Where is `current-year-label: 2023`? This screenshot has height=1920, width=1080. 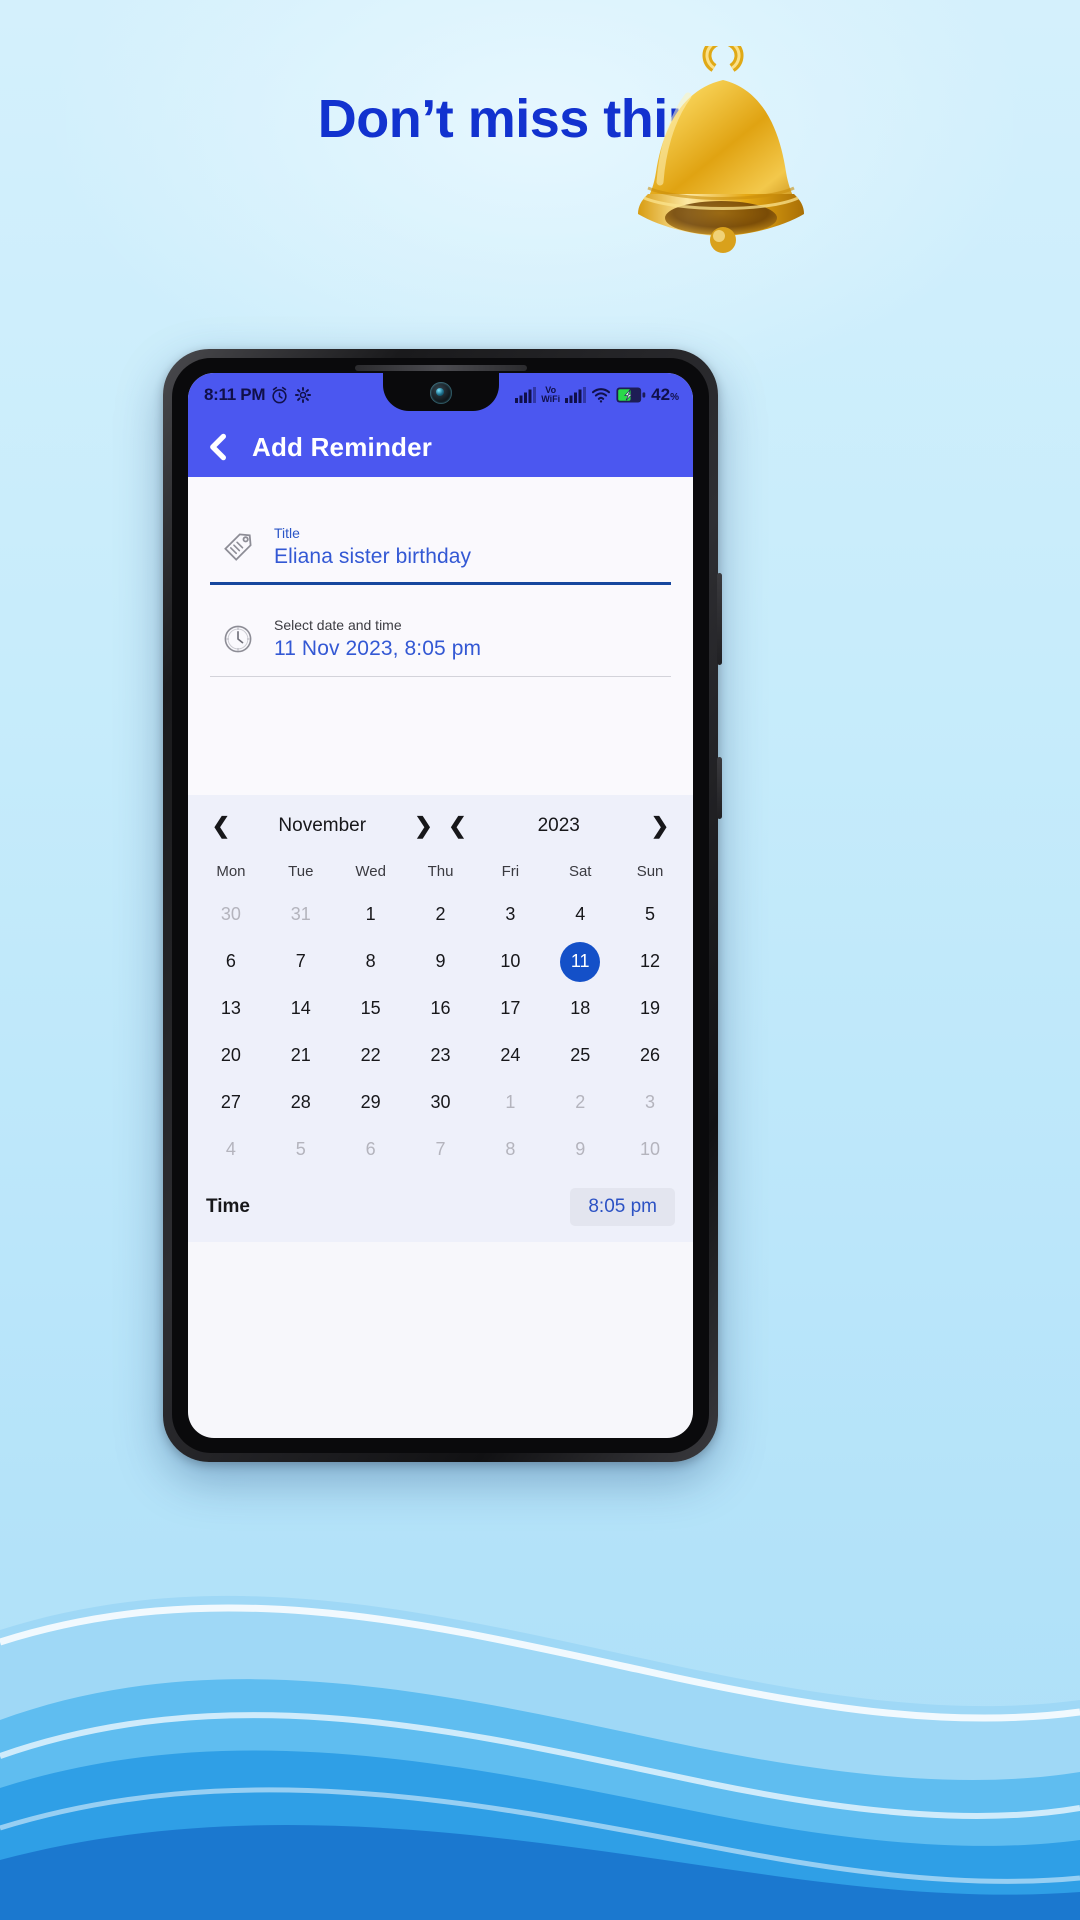 current-year-label: 2023 is located at coordinates (558, 825).